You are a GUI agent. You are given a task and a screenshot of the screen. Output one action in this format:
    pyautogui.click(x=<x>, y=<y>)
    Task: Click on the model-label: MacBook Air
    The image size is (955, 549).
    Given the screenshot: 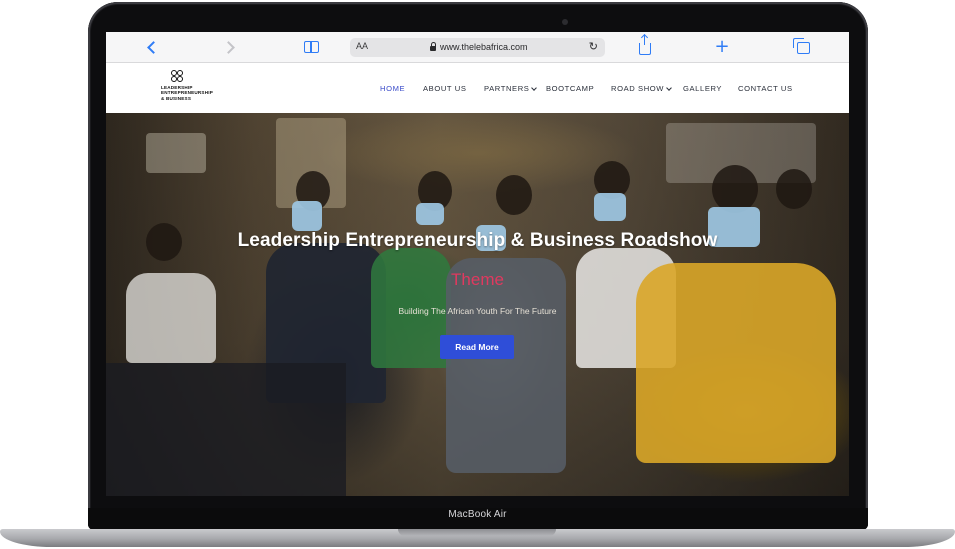 What is the action you would take?
    pyautogui.click(x=477, y=514)
    